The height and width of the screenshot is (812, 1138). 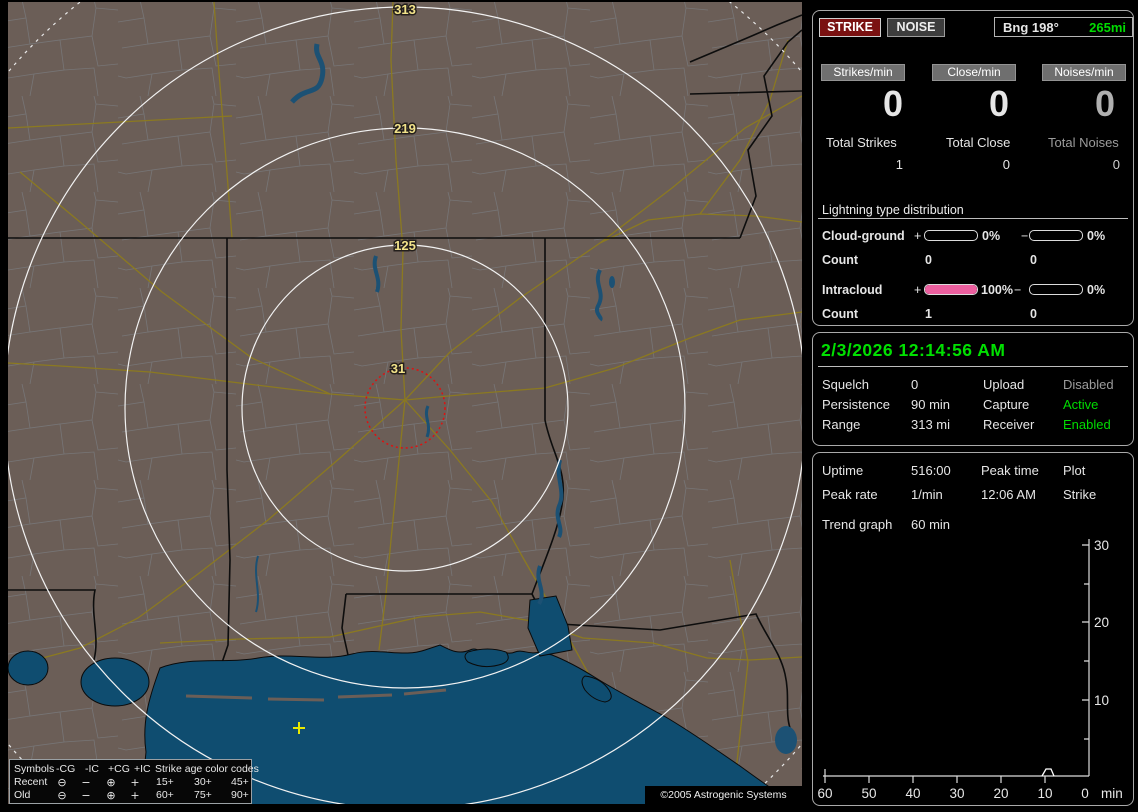 I want to click on x-tick-30: 30, so click(x=956, y=793).